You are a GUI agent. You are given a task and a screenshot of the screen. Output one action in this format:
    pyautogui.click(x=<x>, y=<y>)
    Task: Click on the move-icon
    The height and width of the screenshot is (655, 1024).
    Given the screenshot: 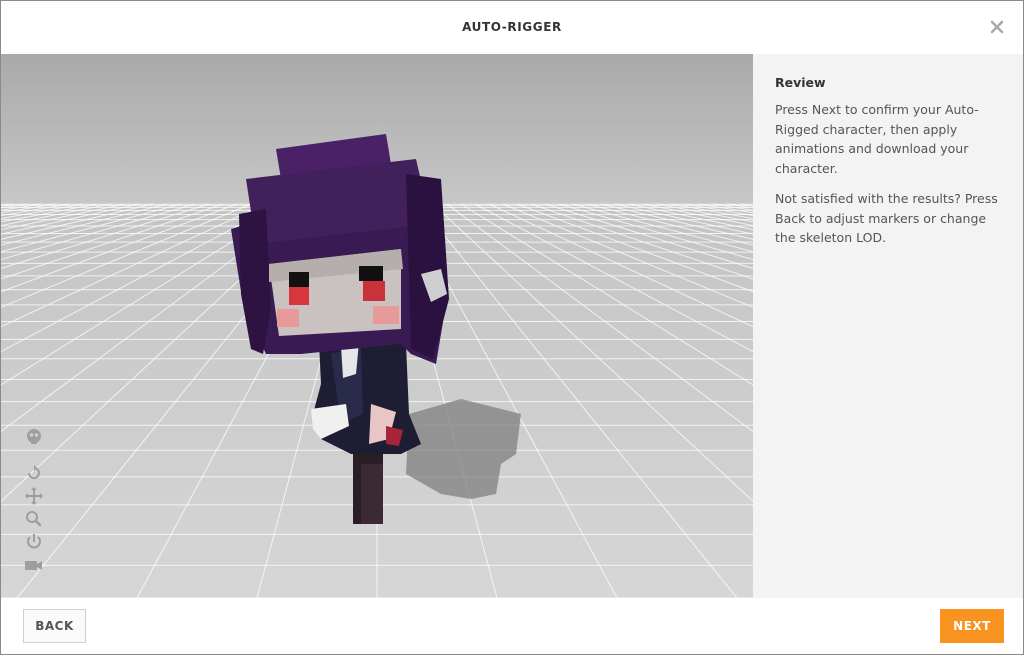 What is the action you would take?
    pyautogui.click(x=34, y=496)
    